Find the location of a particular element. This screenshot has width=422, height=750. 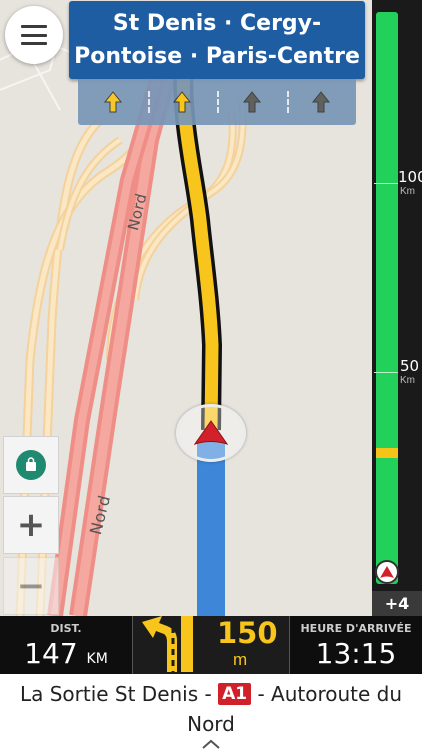

distance-unit: KM is located at coordinates (97, 659).